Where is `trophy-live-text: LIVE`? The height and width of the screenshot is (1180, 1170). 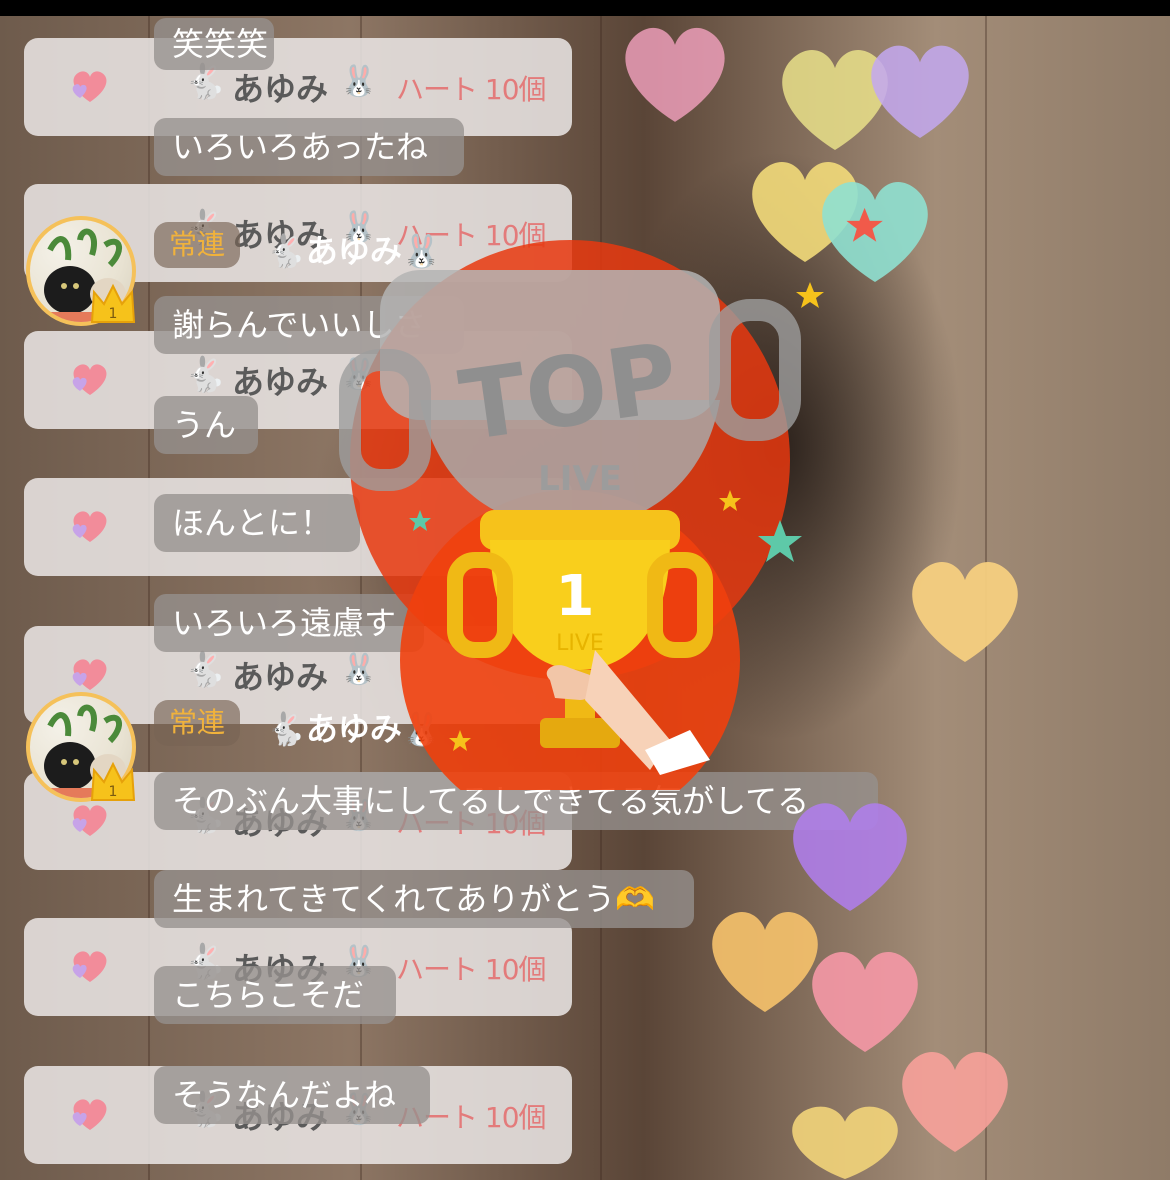 trophy-live-text: LIVE is located at coordinates (580, 479).